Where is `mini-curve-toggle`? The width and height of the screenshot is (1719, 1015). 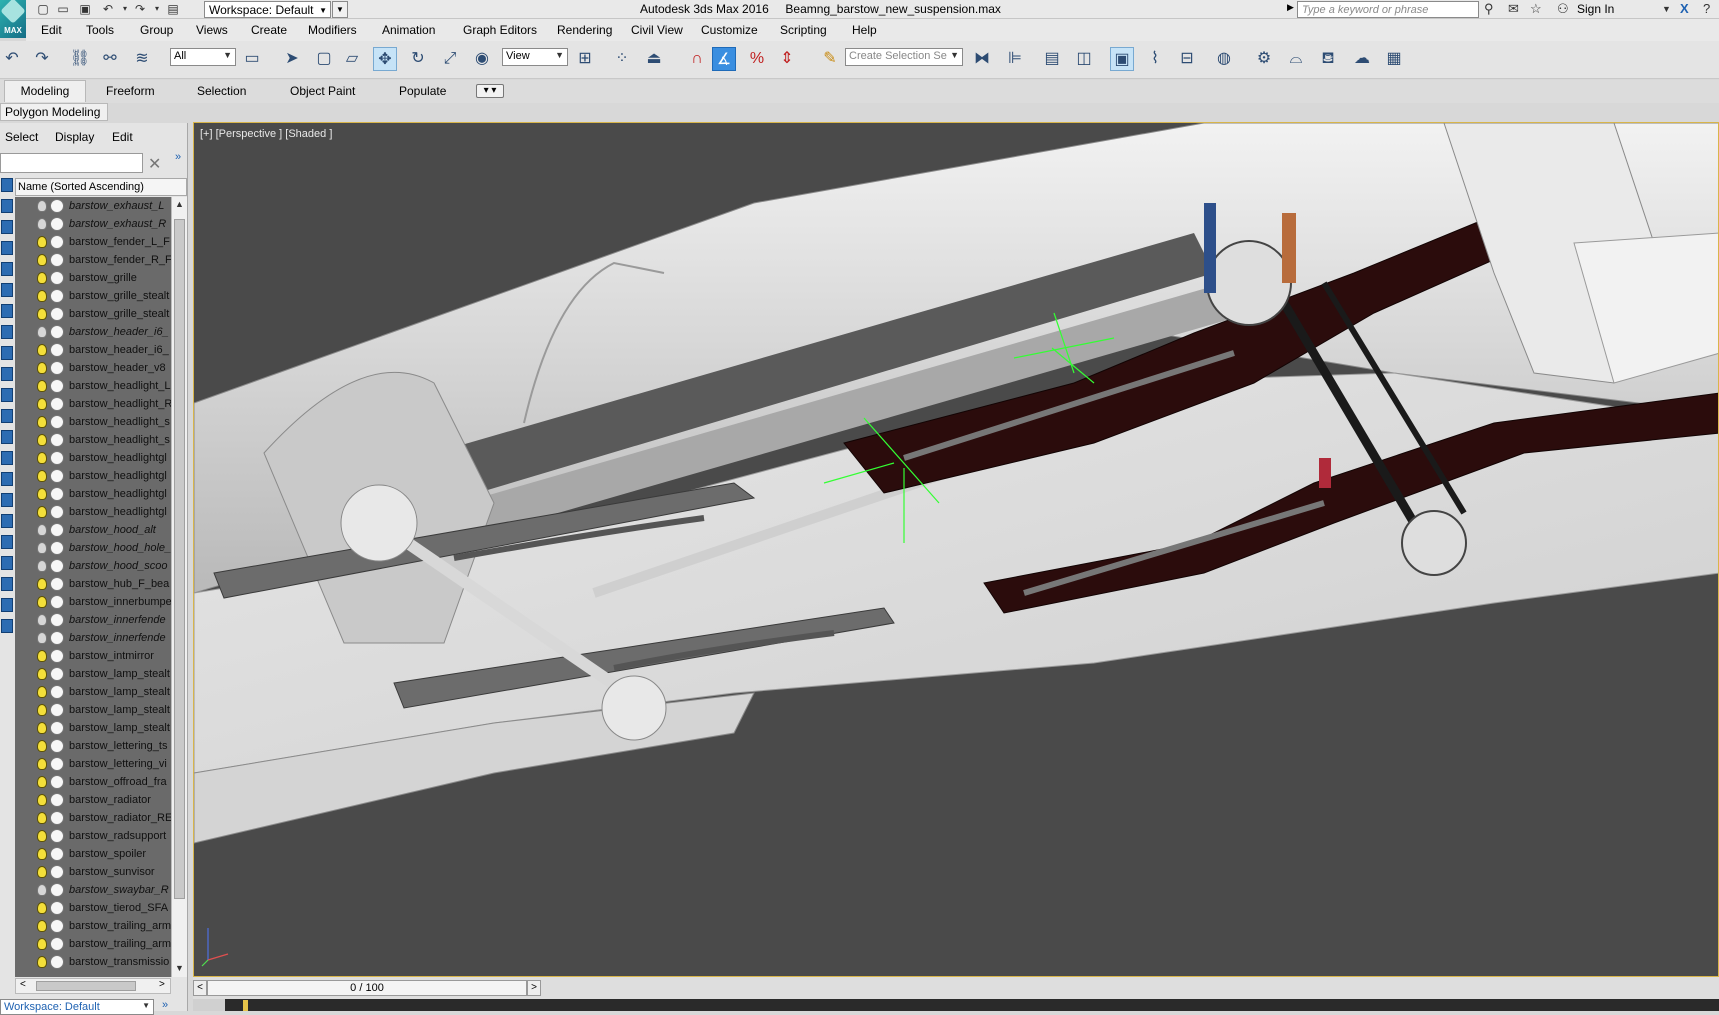 mini-curve-toggle is located at coordinates (209, 1005).